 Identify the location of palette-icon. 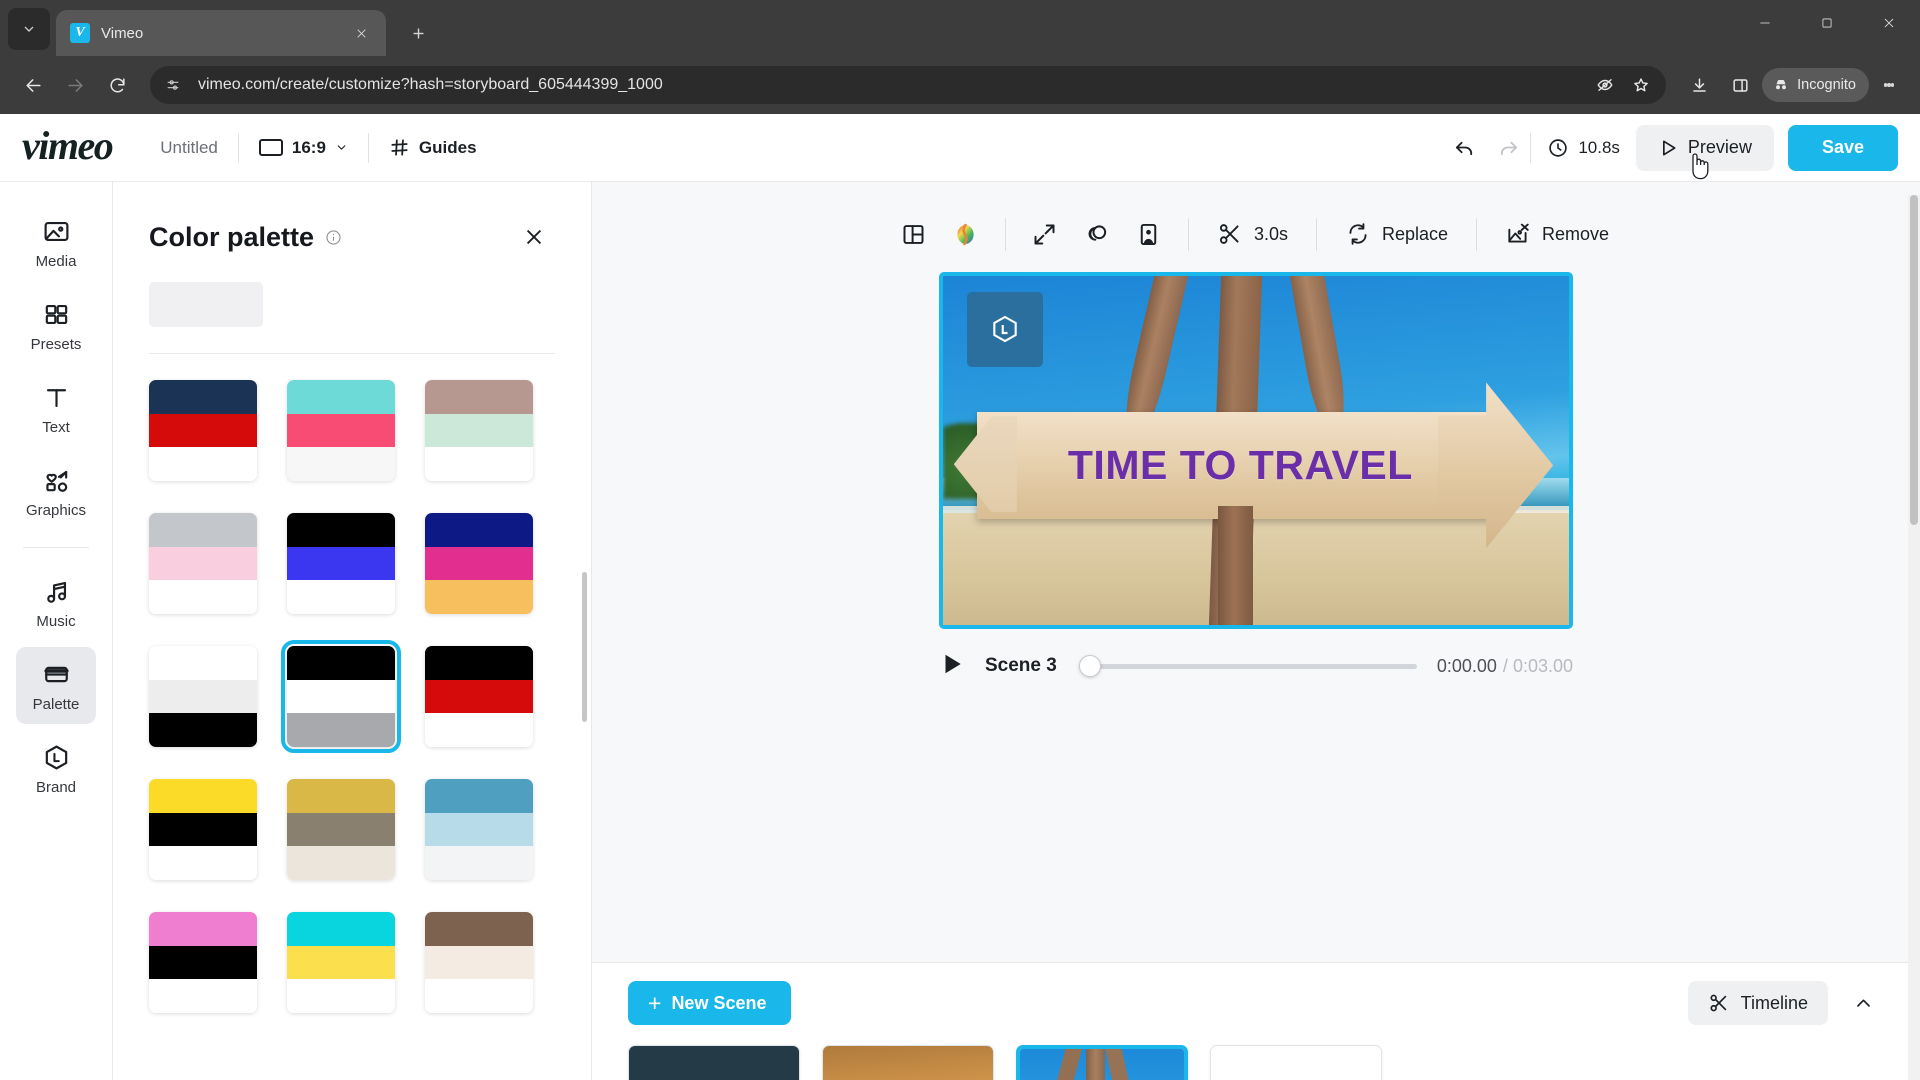
(56, 674).